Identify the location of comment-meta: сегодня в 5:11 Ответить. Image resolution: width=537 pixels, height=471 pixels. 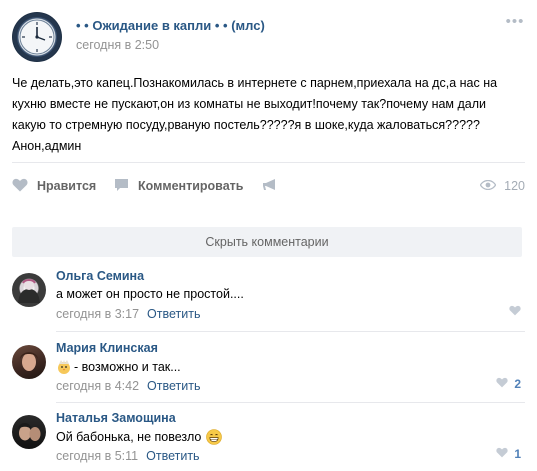
(128, 456).